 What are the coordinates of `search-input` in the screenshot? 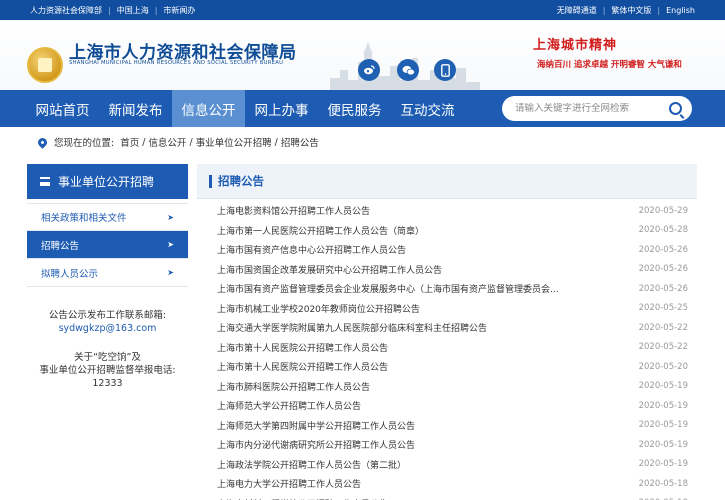 It's located at (587, 108).